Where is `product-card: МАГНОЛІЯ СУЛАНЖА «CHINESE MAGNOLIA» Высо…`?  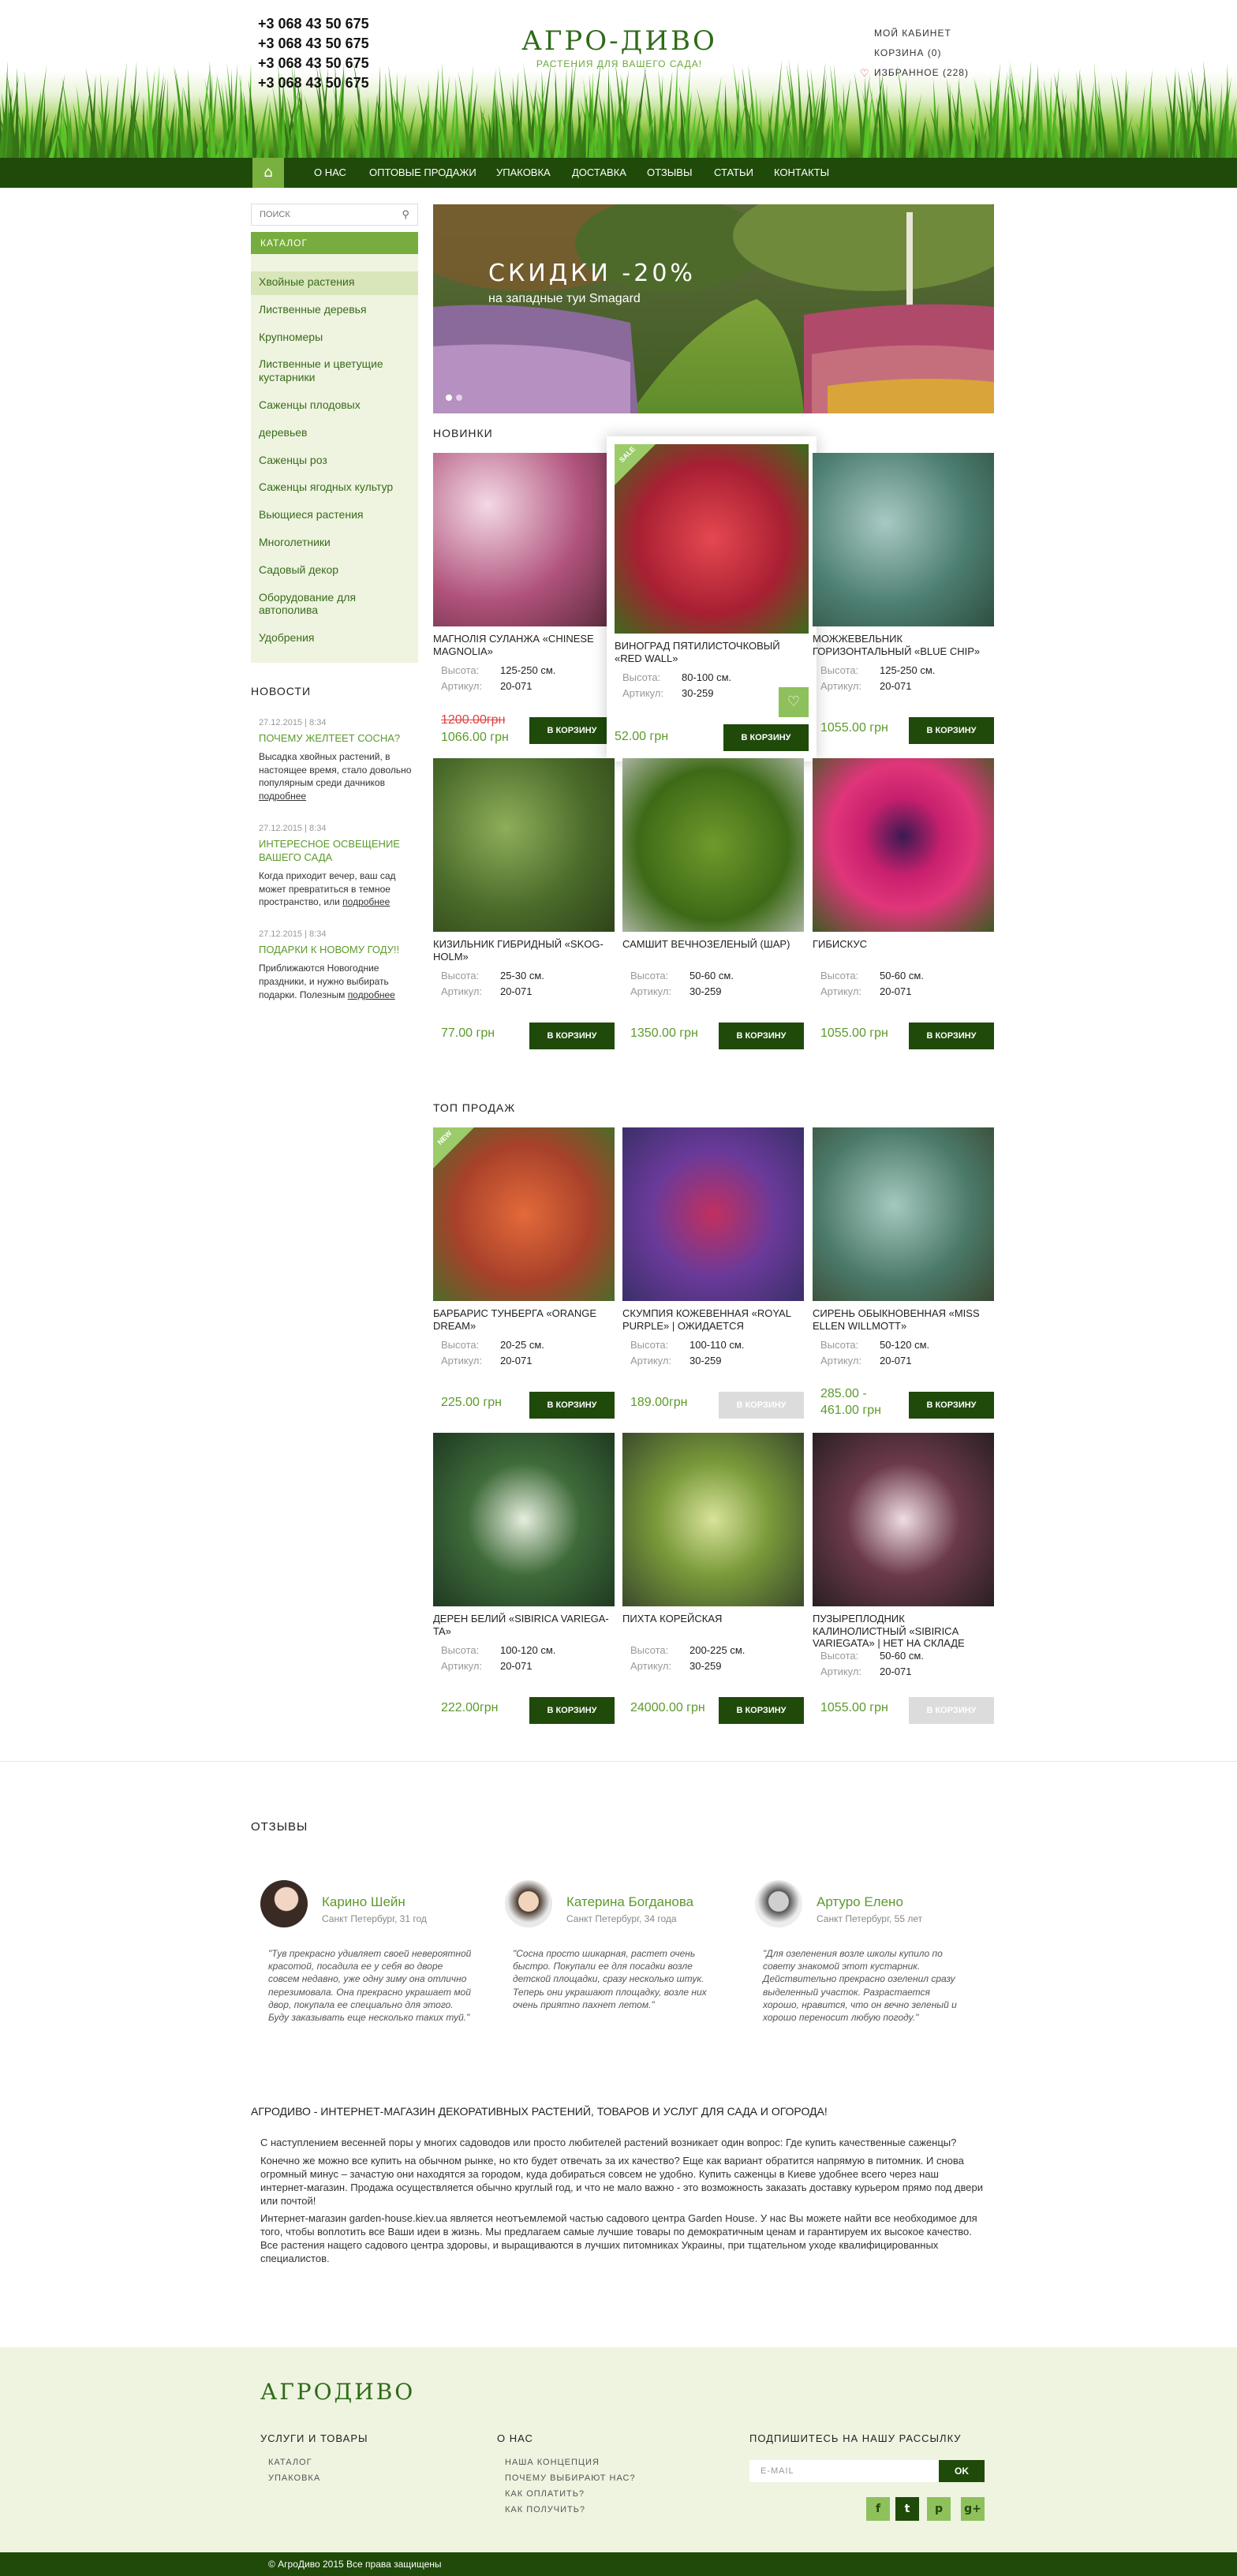 product-card: МАГНОЛІЯ СУЛАНЖА «CHINESE MAGNOLIA» Высо… is located at coordinates (524, 598).